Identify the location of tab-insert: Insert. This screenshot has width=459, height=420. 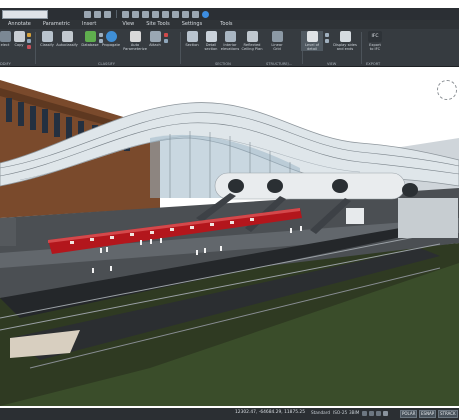
(89, 24).